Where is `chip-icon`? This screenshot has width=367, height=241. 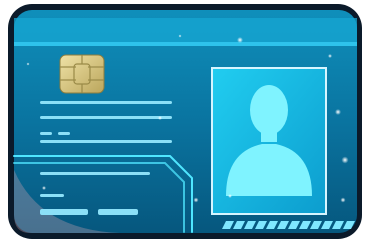 chip-icon is located at coordinates (82, 74).